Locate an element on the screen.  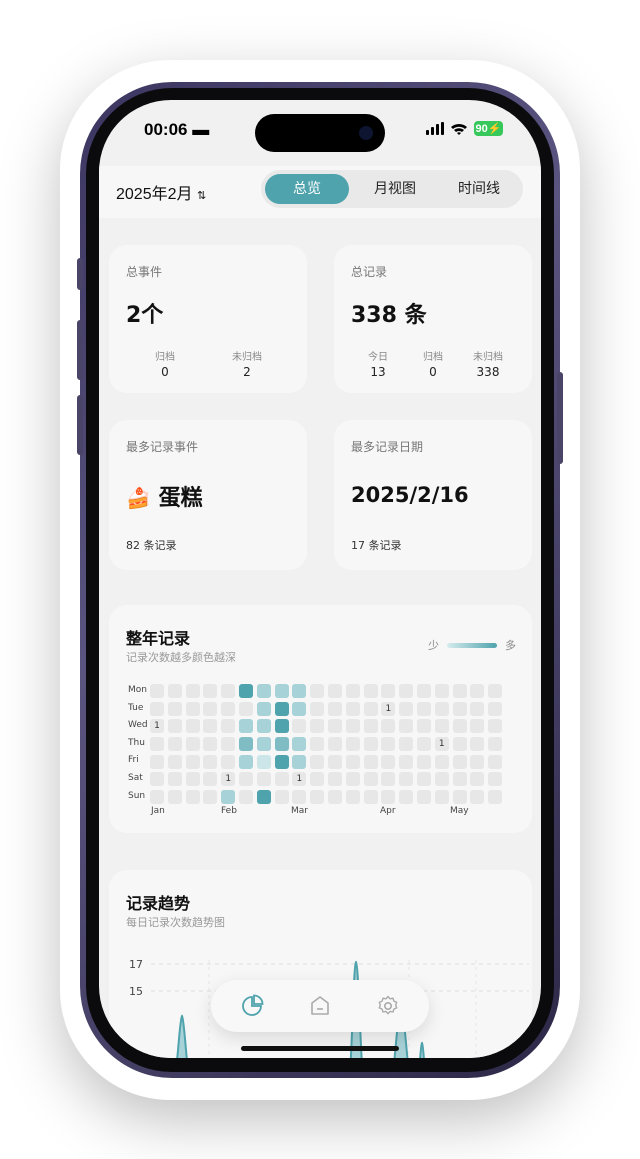
tab-overview: 总览 is located at coordinates (307, 189).